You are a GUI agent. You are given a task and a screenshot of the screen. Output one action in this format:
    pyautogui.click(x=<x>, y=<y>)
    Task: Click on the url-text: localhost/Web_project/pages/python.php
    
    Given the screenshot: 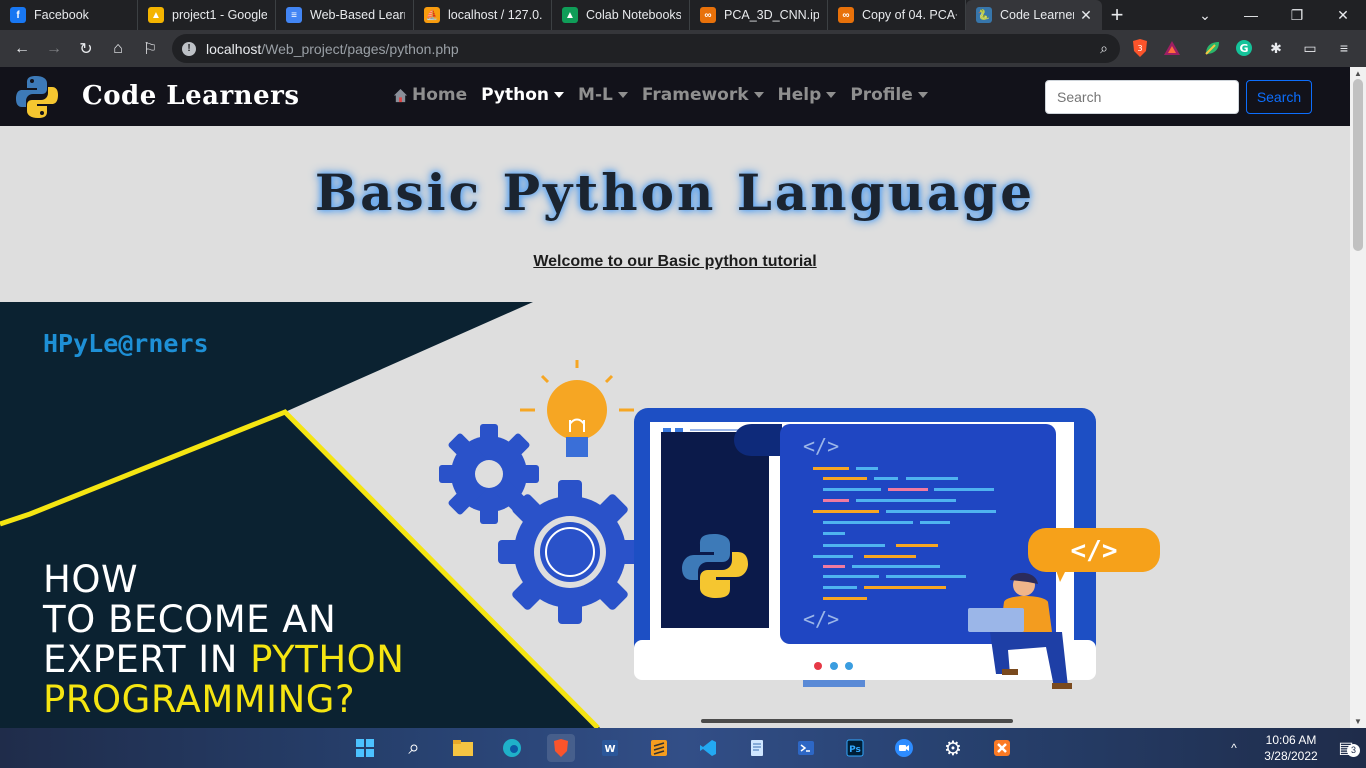 What is the action you would take?
    pyautogui.click(x=332, y=49)
    